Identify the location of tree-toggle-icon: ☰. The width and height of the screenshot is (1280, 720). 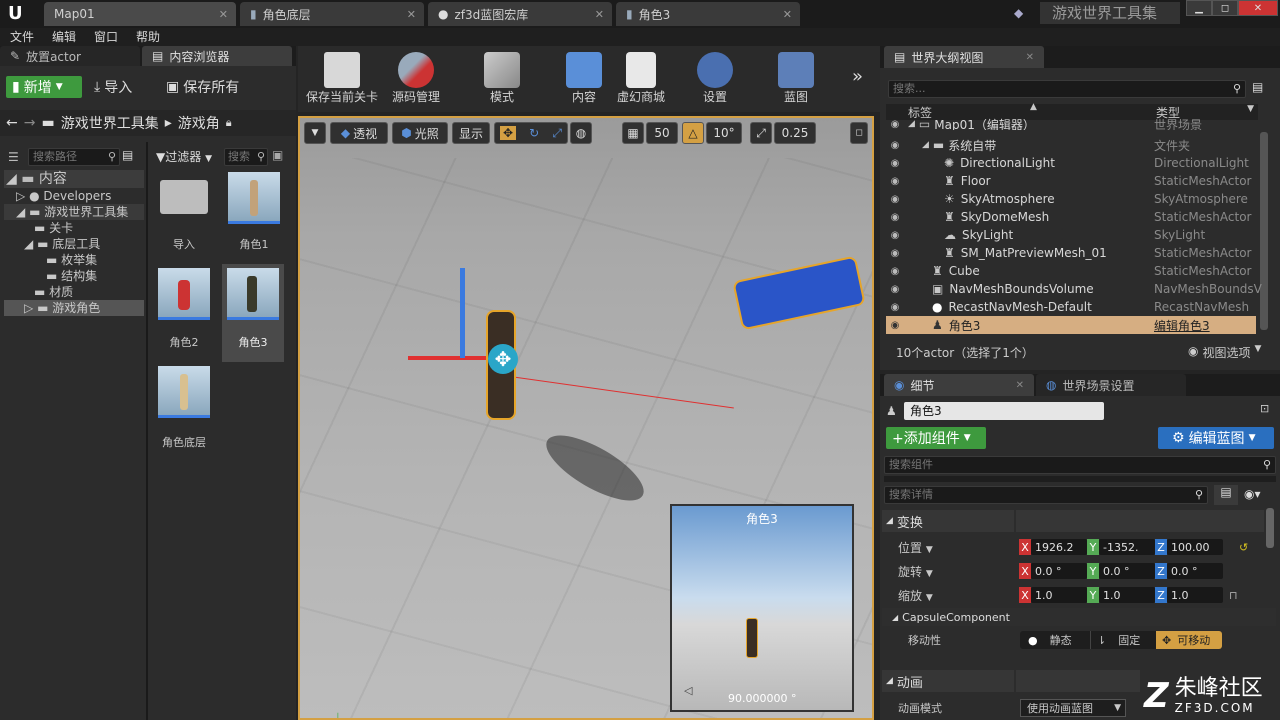
(13, 157).